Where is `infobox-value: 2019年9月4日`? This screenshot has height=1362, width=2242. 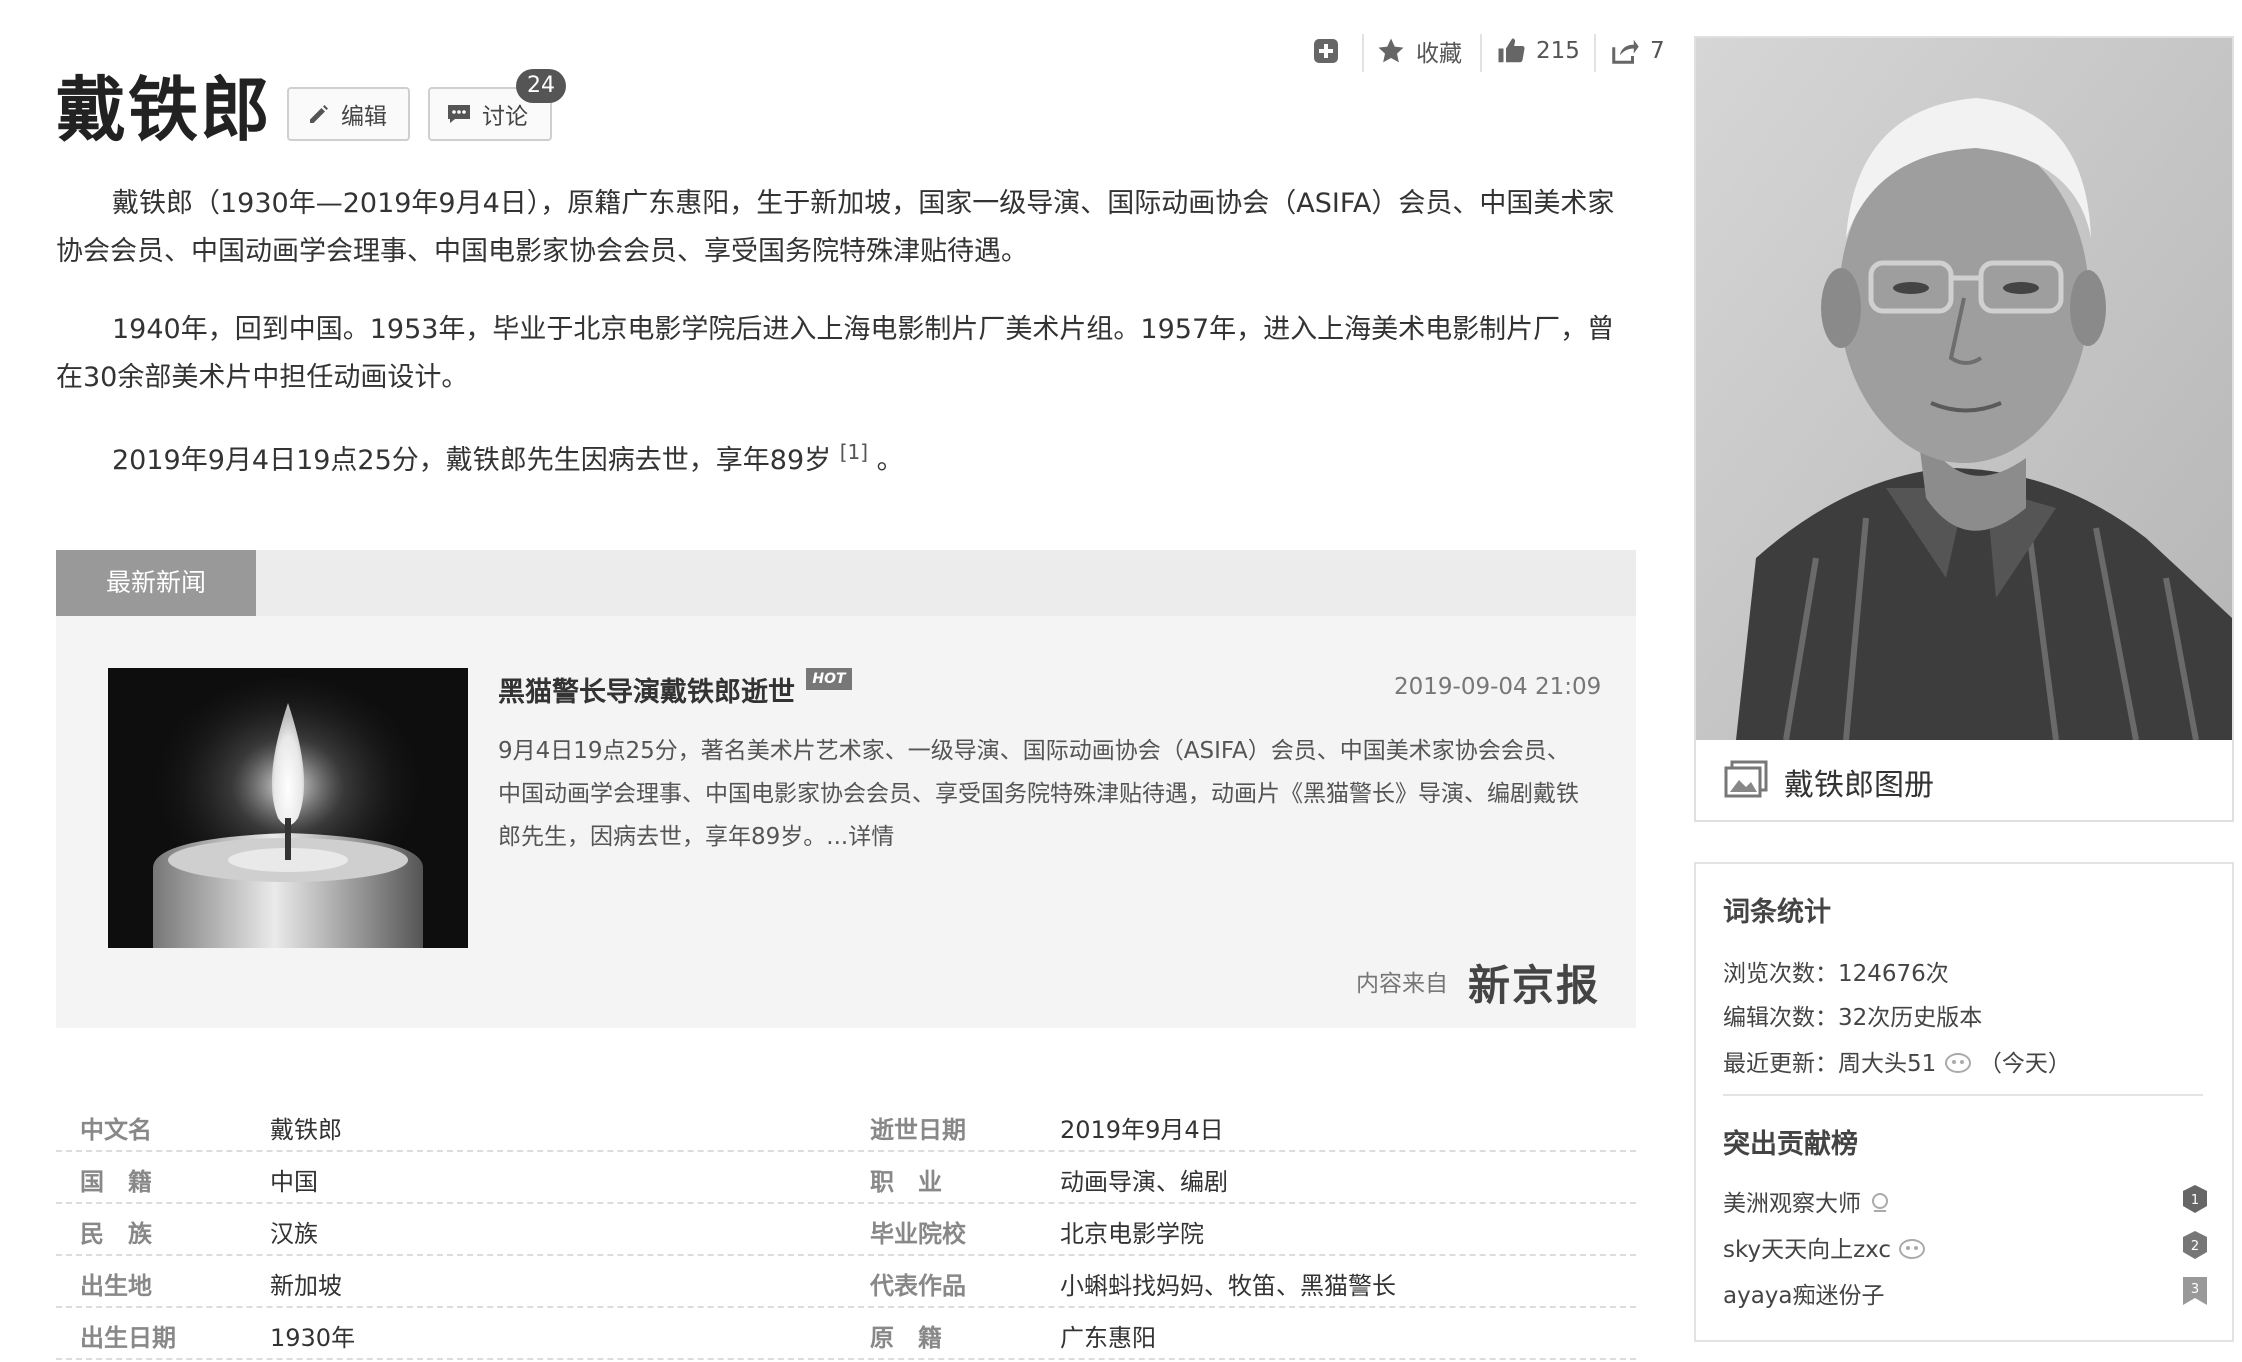
infobox-value: 2019年9月4日 is located at coordinates (1142, 1130).